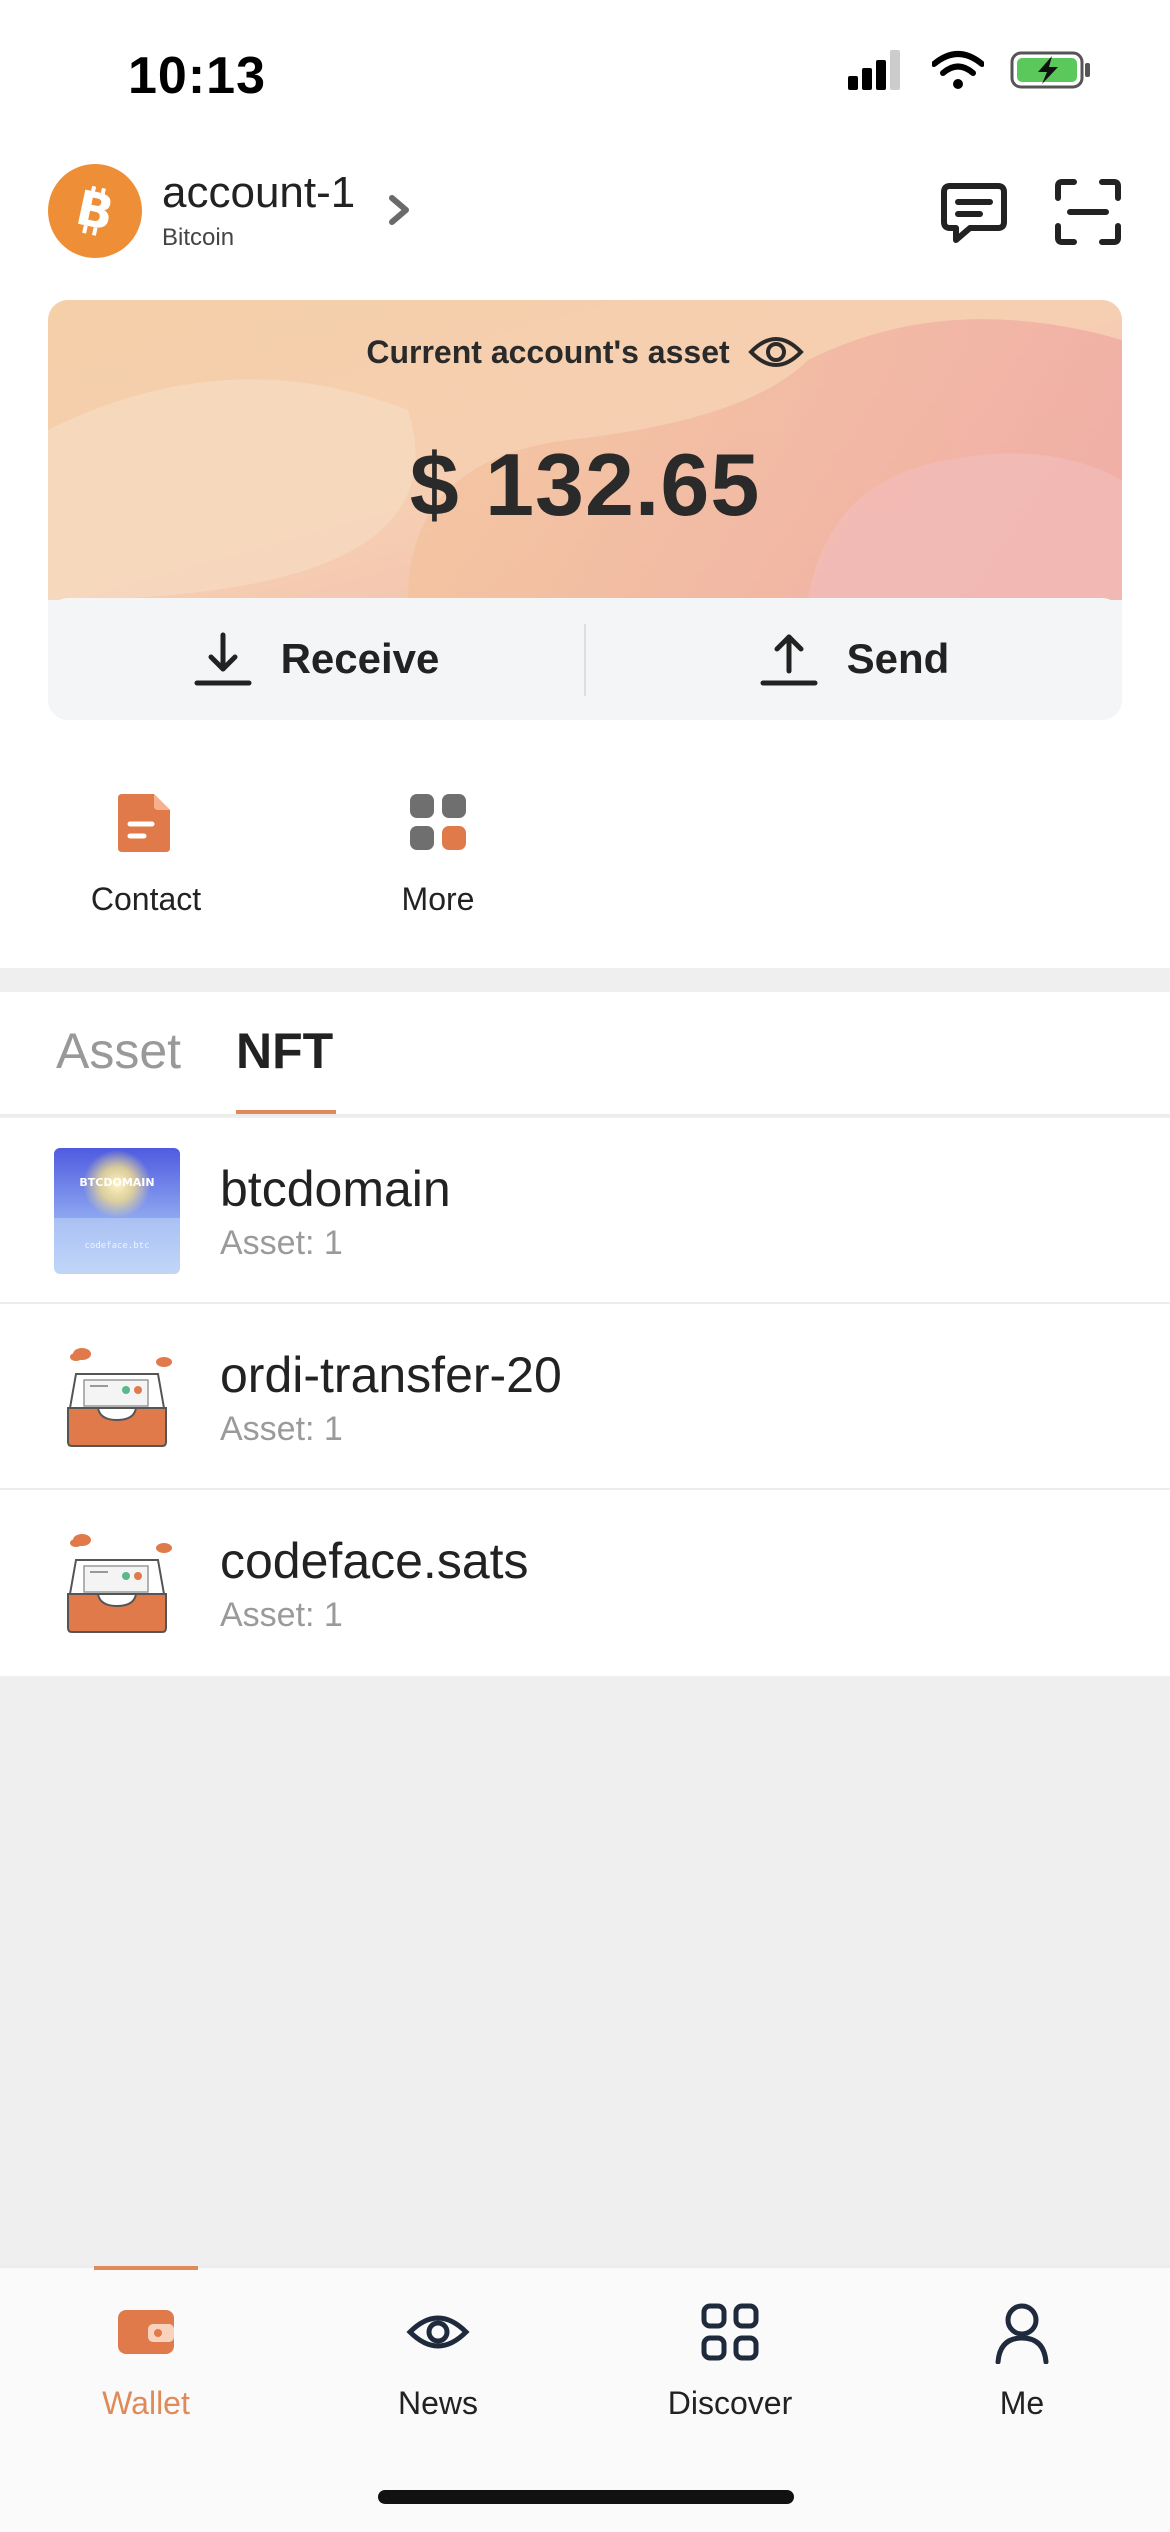 The height and width of the screenshot is (2532, 1170). Describe the element at coordinates (958, 70) in the screenshot. I see `wifi-icon` at that location.